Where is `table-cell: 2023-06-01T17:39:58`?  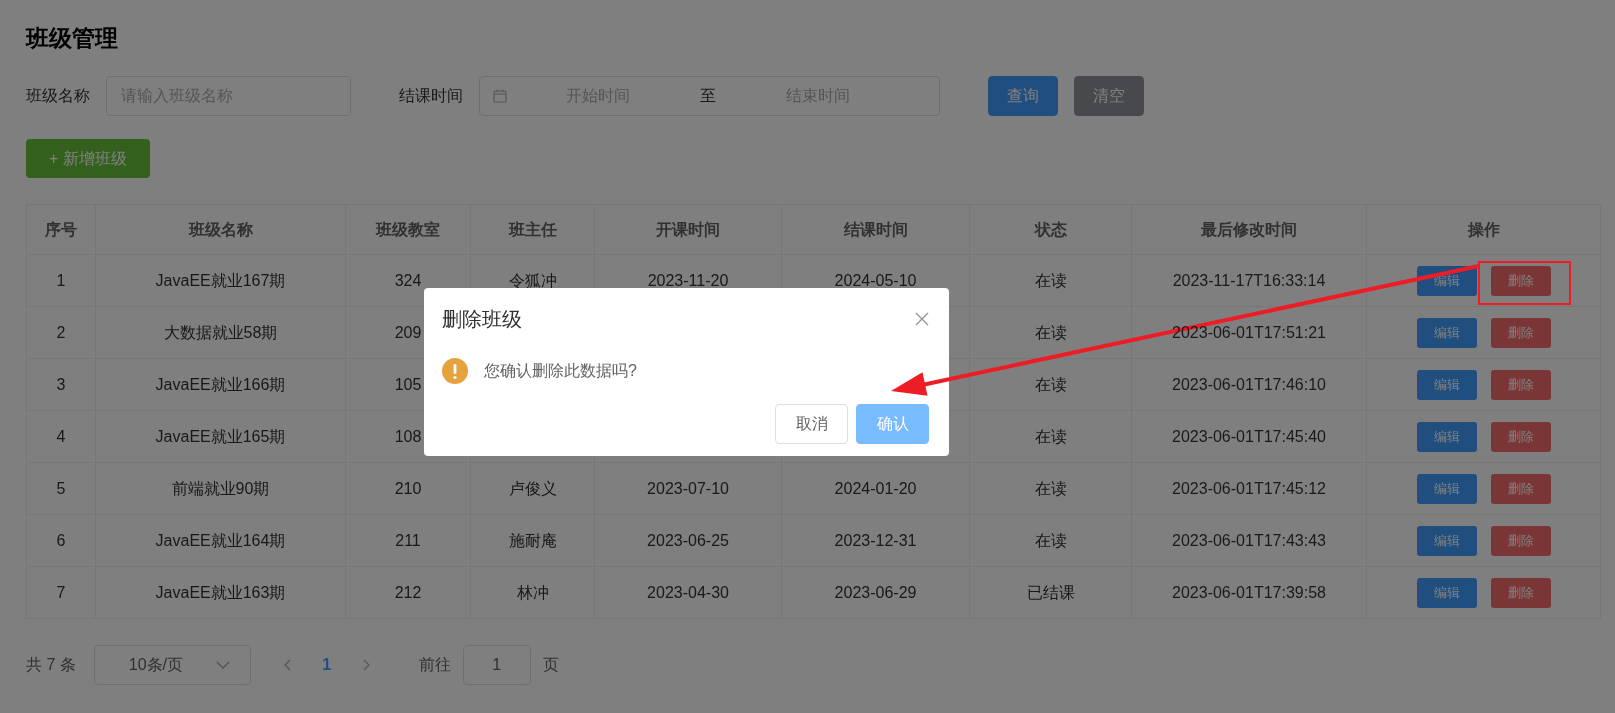
table-cell: 2023-06-01T17:39:58 is located at coordinates (1249, 592).